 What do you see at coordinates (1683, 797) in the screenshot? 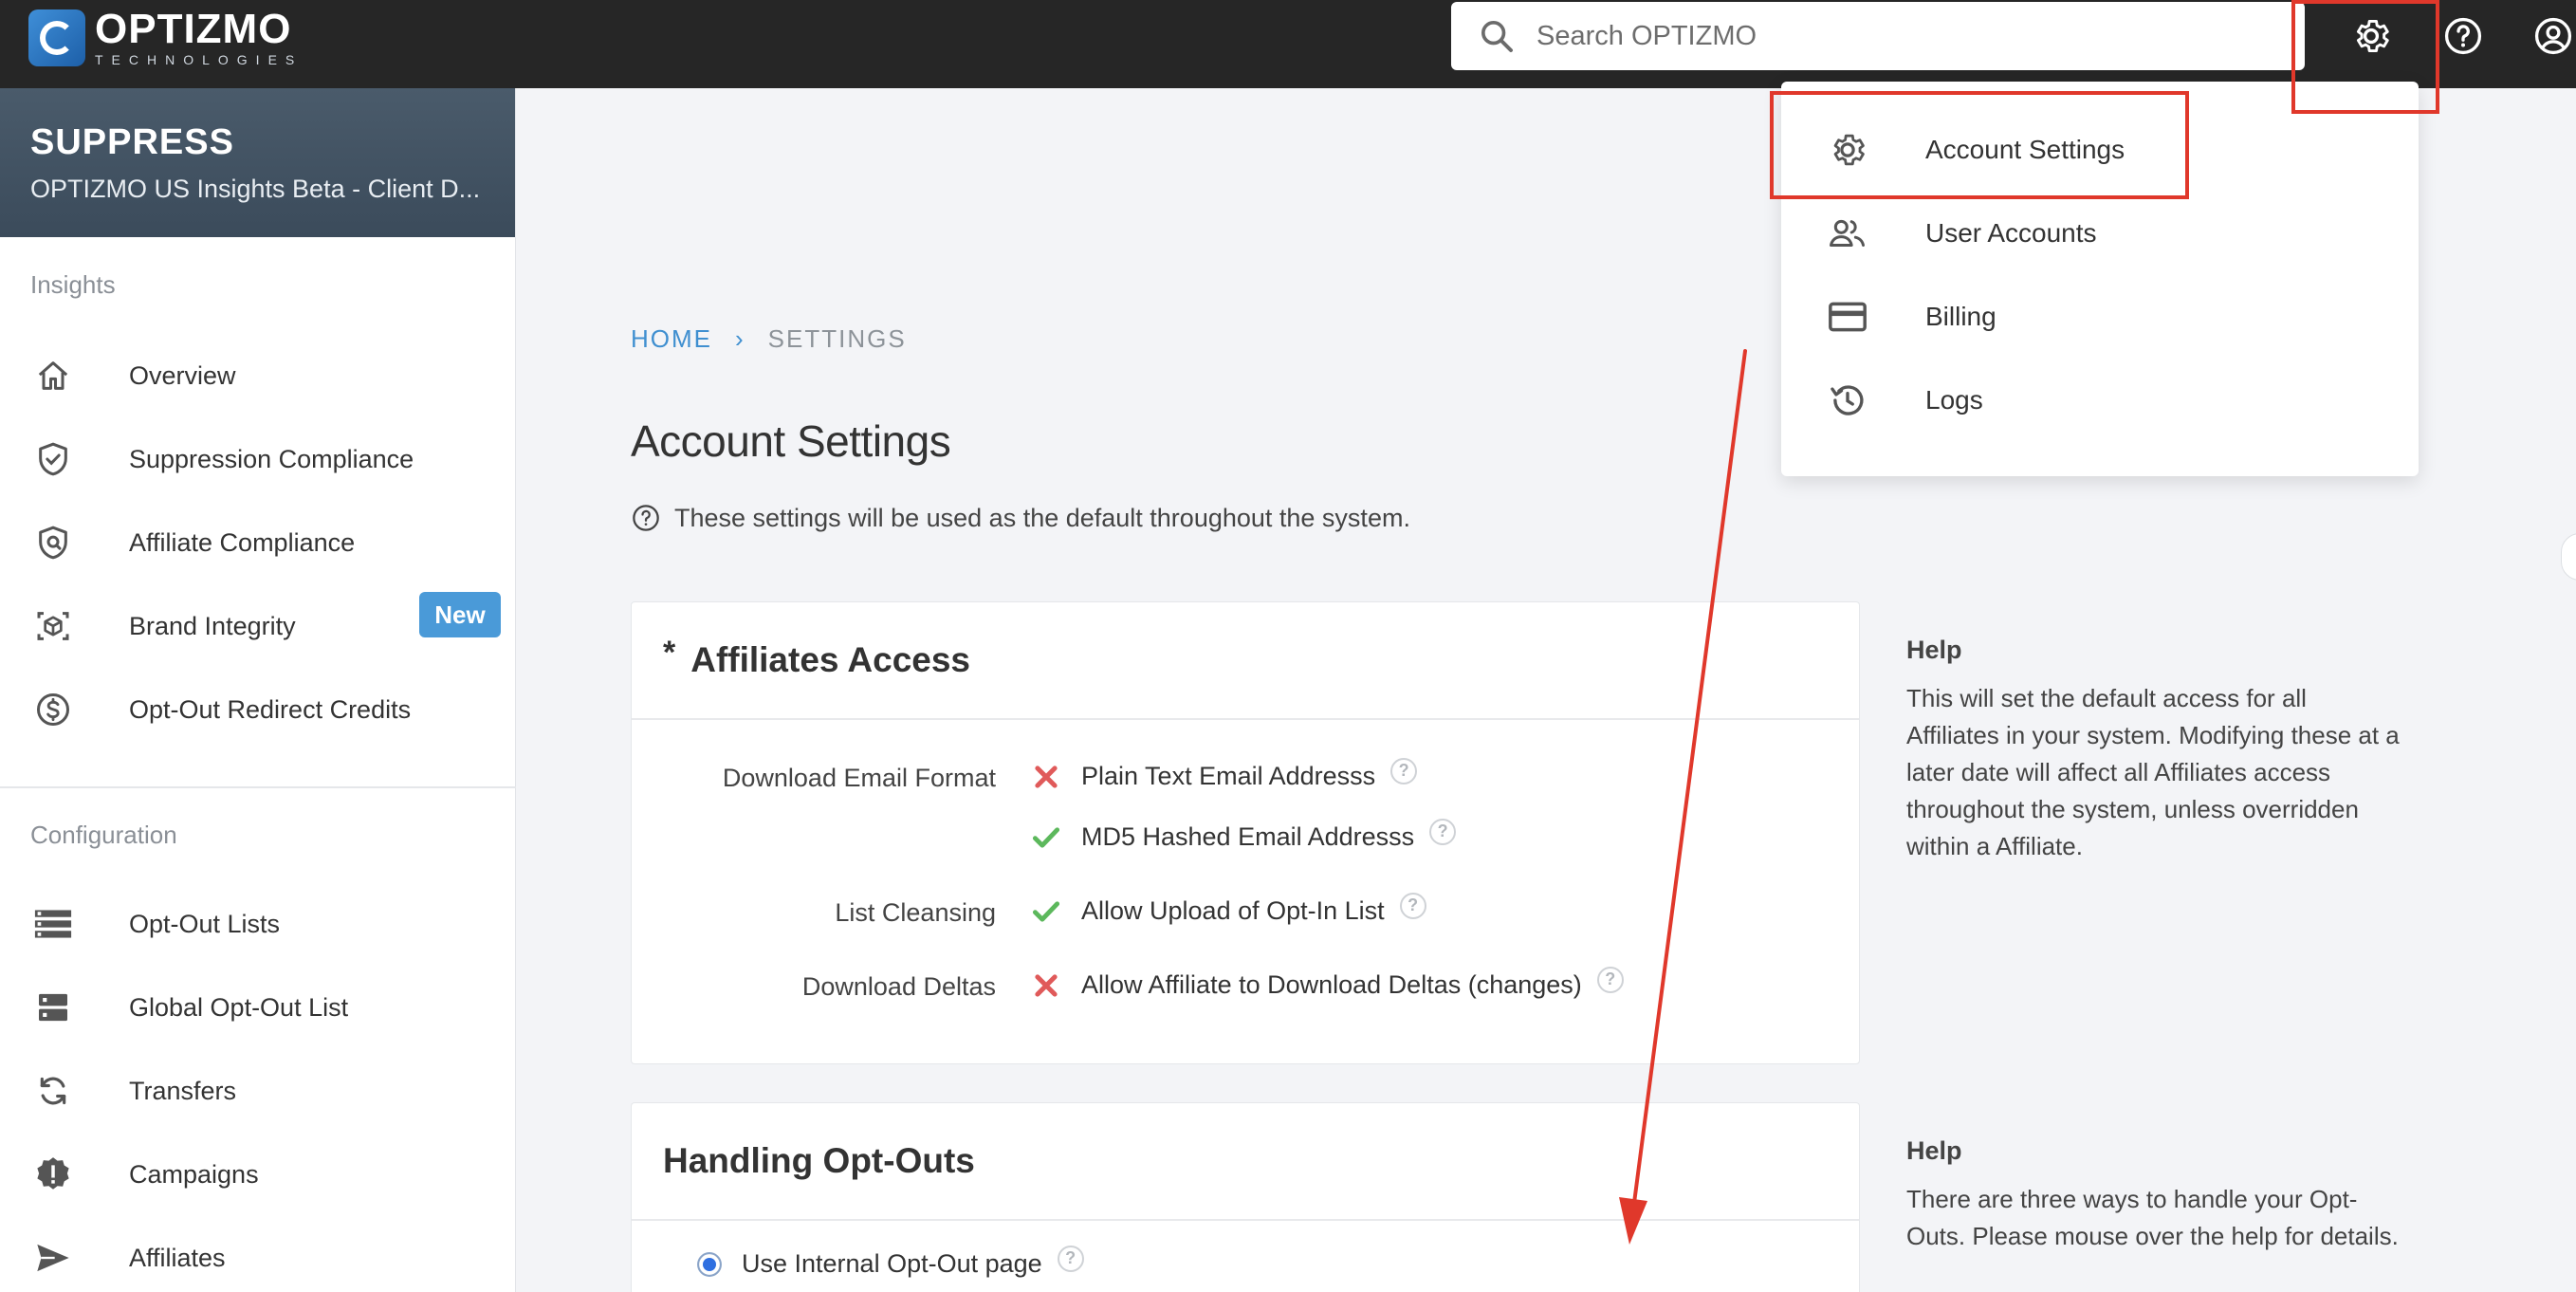
I see `annotation-arrow` at bounding box center [1683, 797].